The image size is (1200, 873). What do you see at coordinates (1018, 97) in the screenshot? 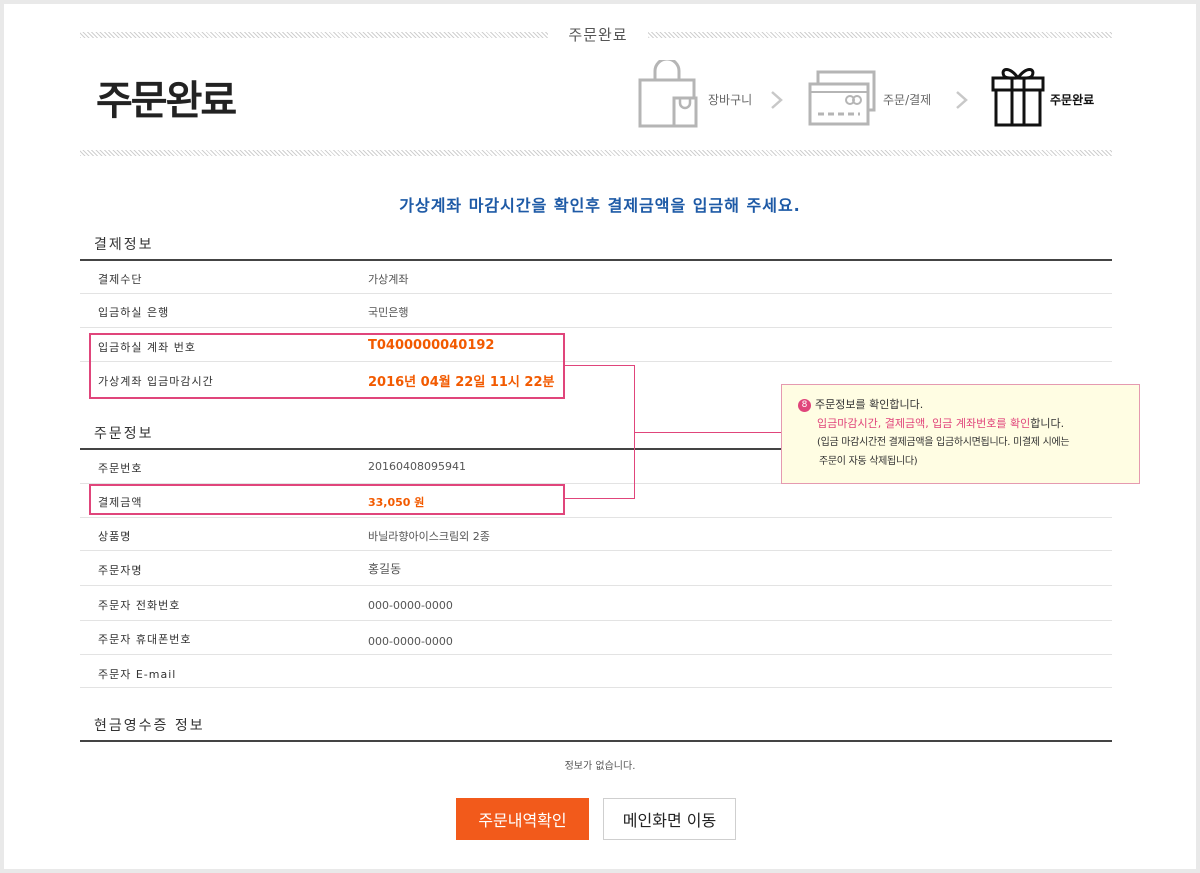
I see `gift-icon` at bounding box center [1018, 97].